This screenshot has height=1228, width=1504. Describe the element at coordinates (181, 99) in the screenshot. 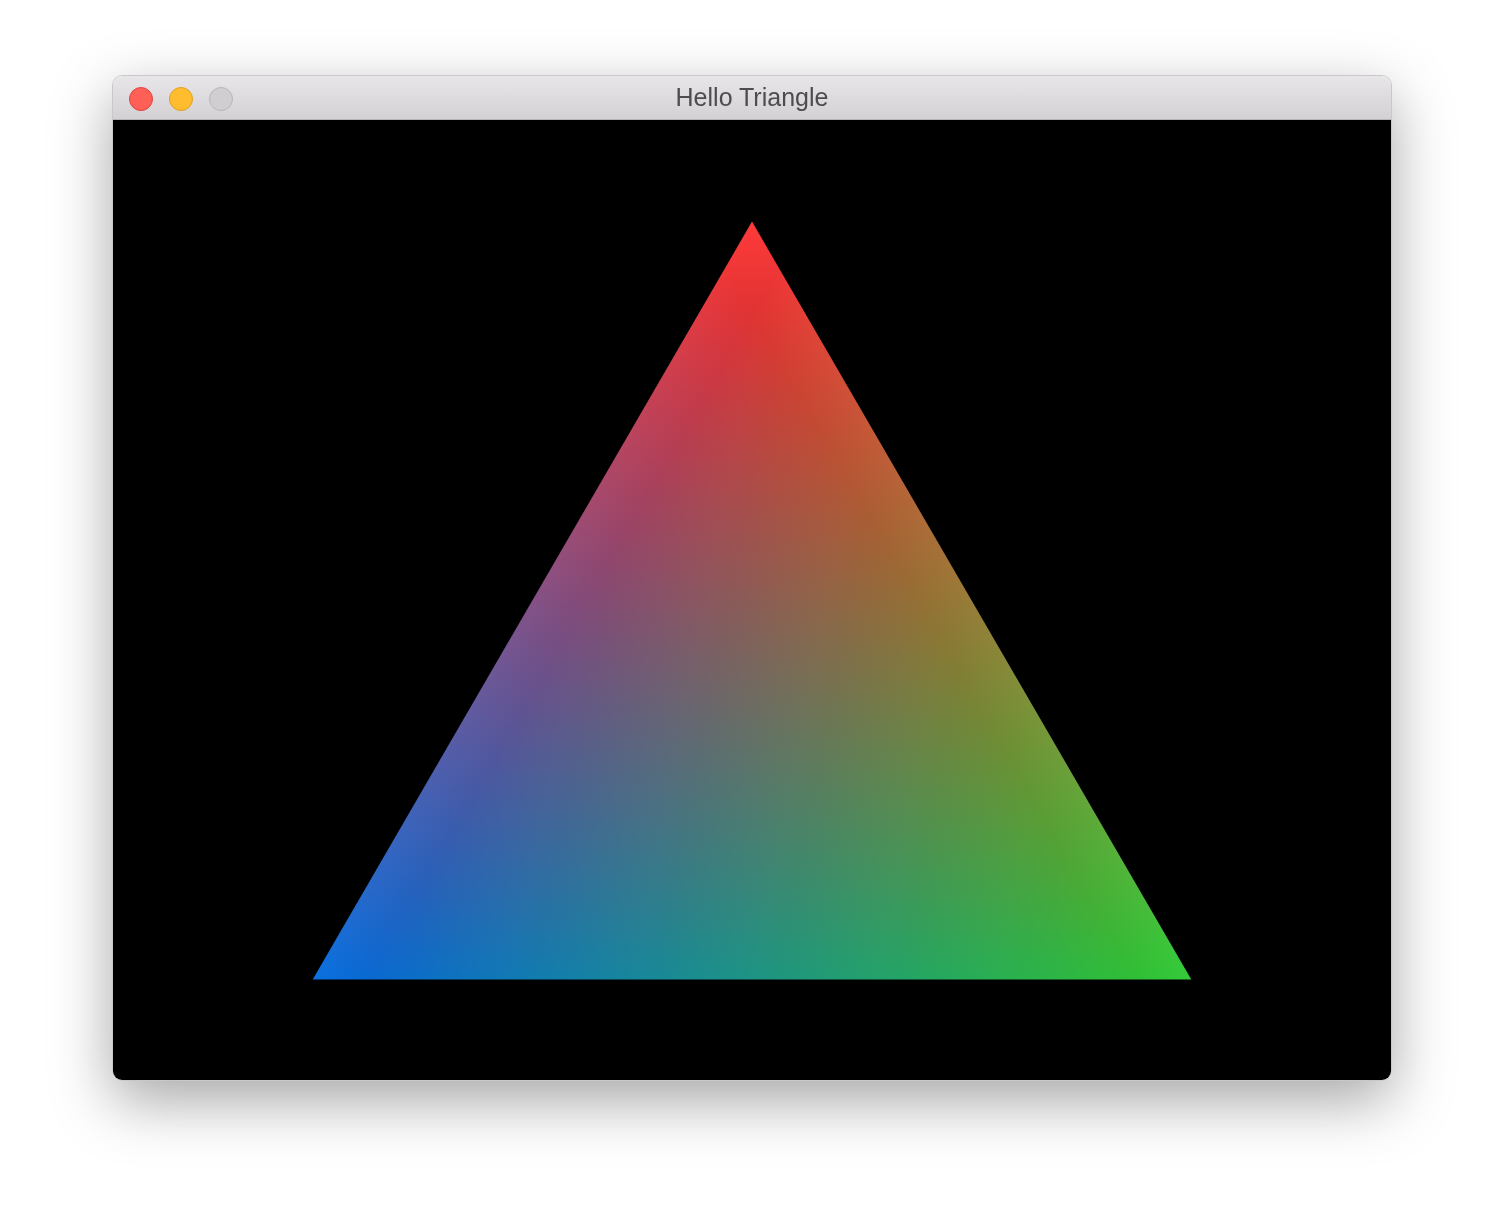

I see `minimize-button` at that location.